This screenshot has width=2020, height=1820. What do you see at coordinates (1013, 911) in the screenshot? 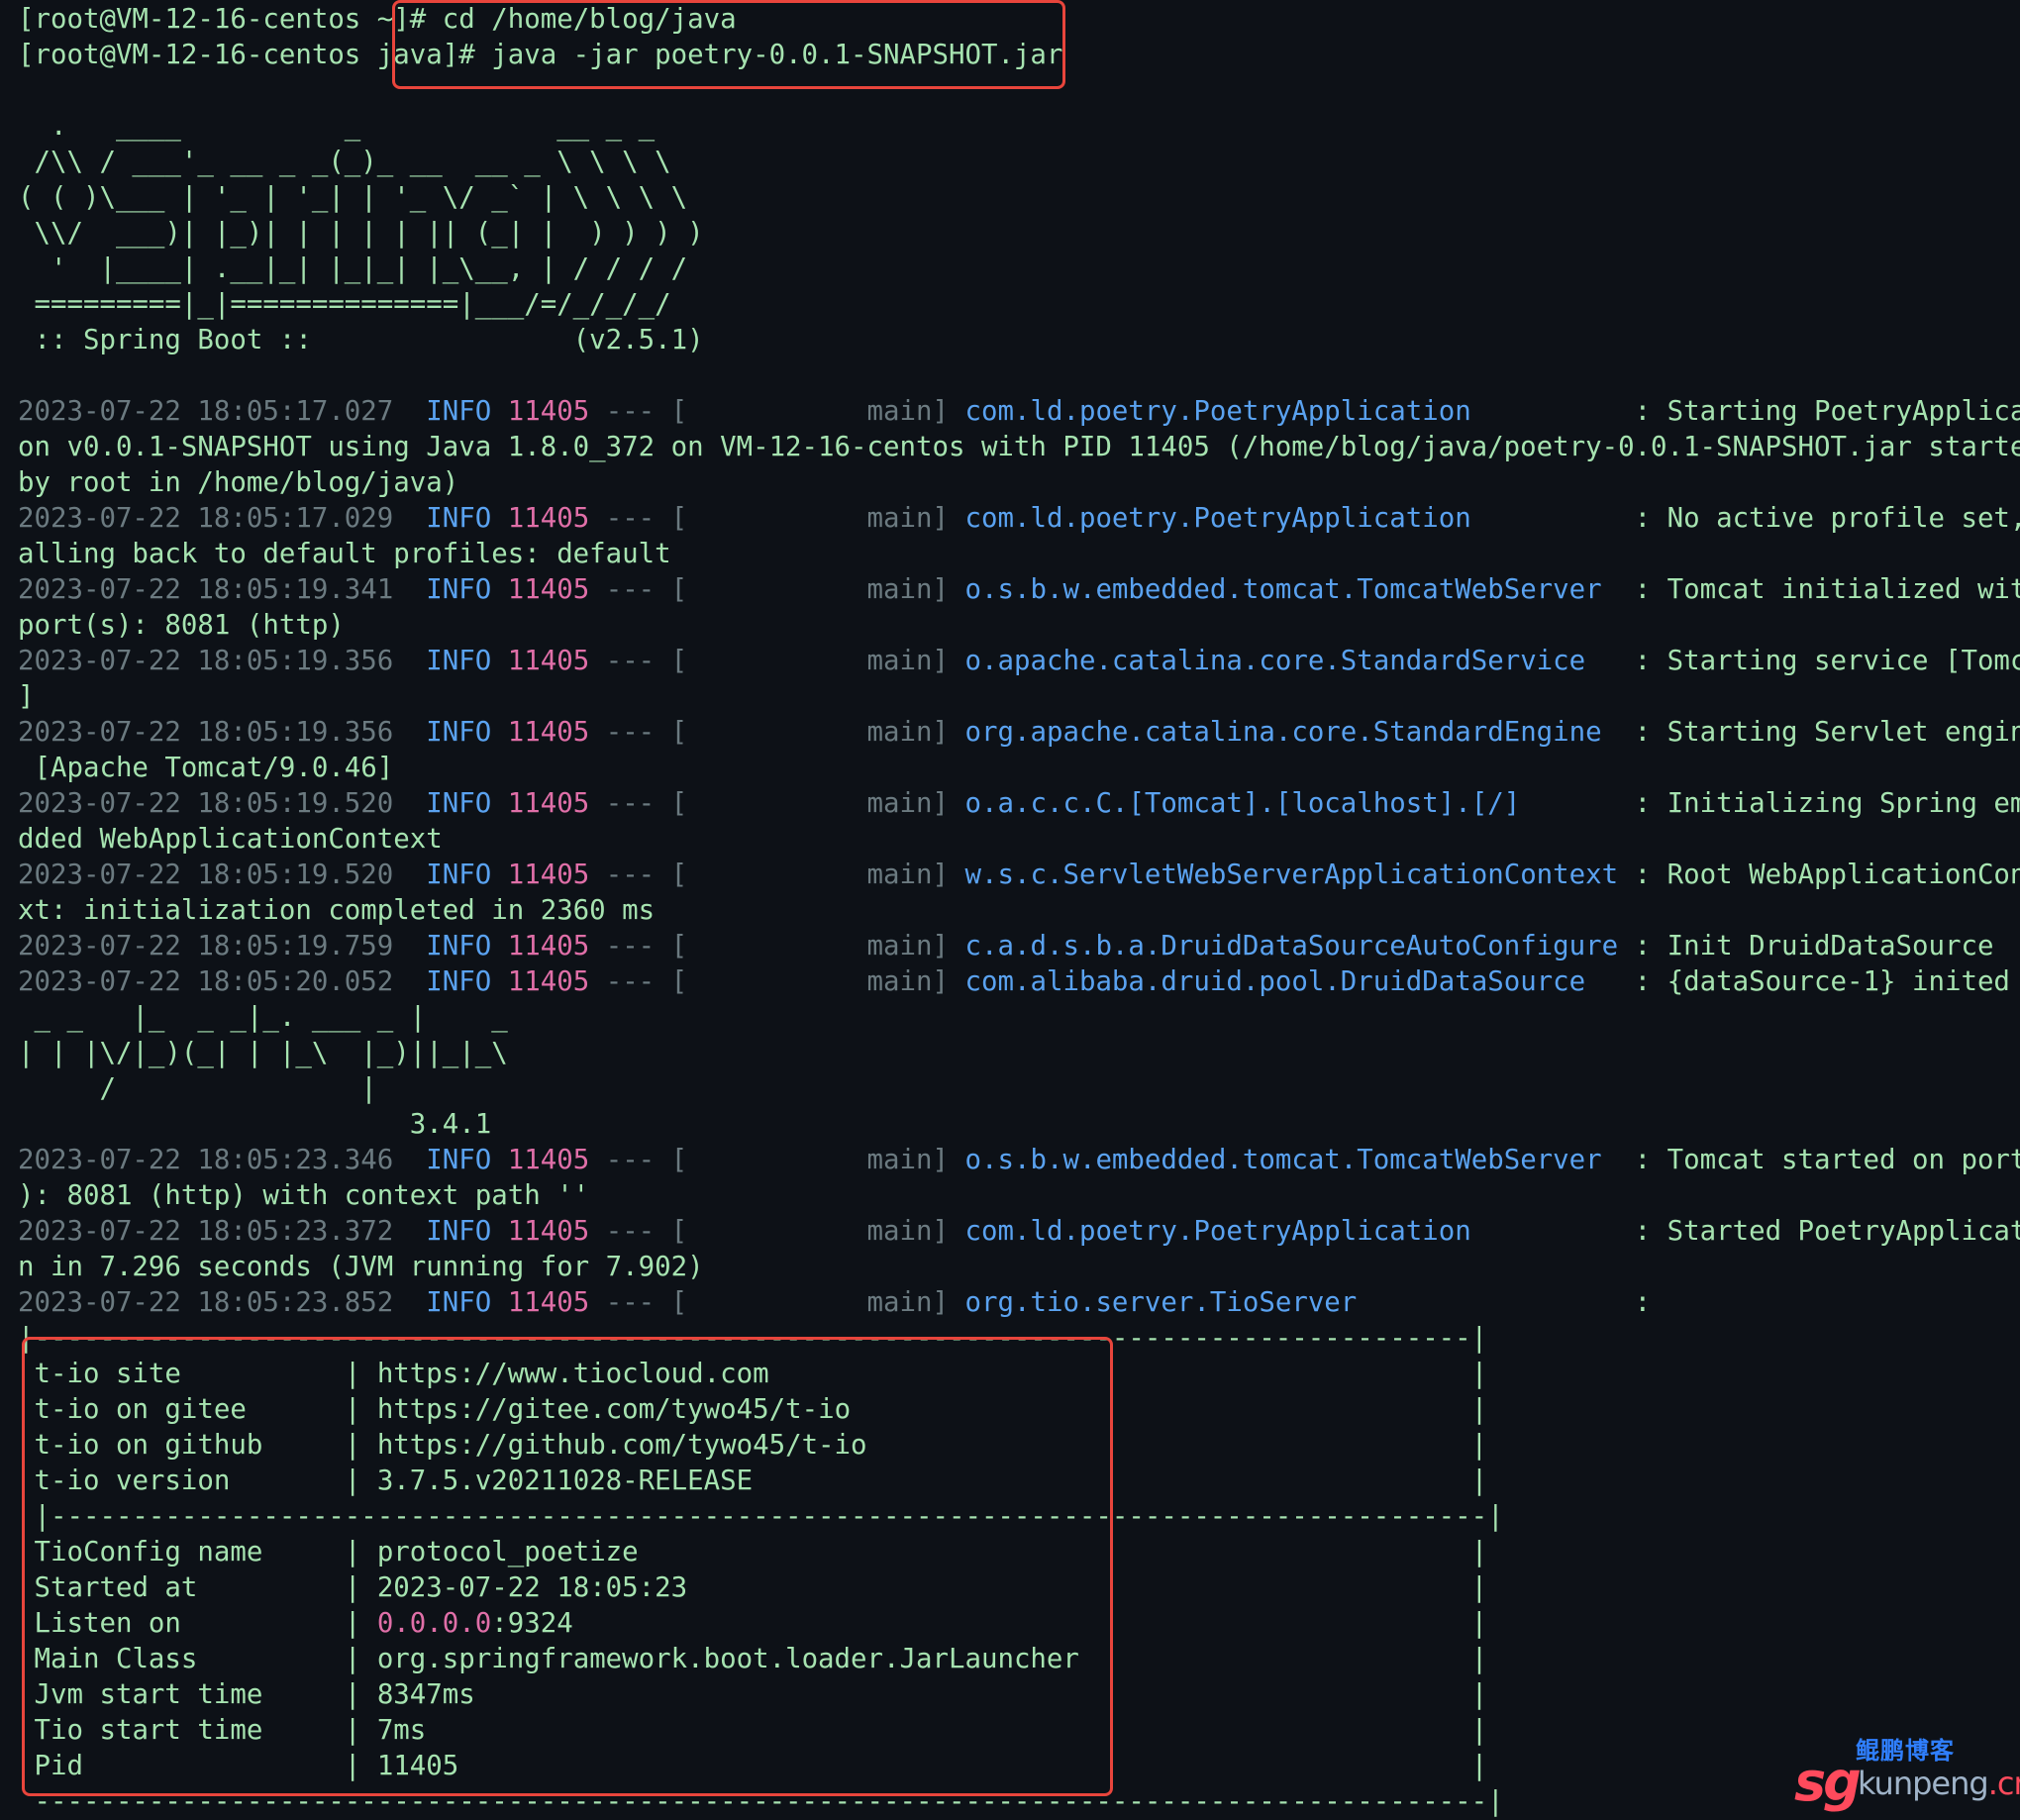
I see `log-continuation: xt: initialization completed in 2360 ms` at bounding box center [1013, 911].